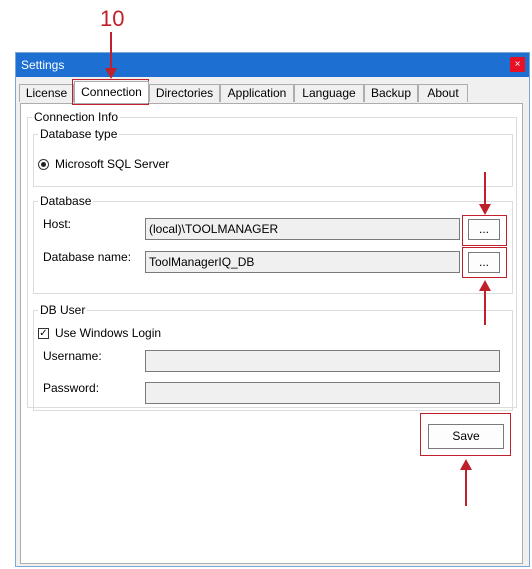 The image size is (532, 569). What do you see at coordinates (111, 92) in the screenshot?
I see `tab-connection: Connection` at bounding box center [111, 92].